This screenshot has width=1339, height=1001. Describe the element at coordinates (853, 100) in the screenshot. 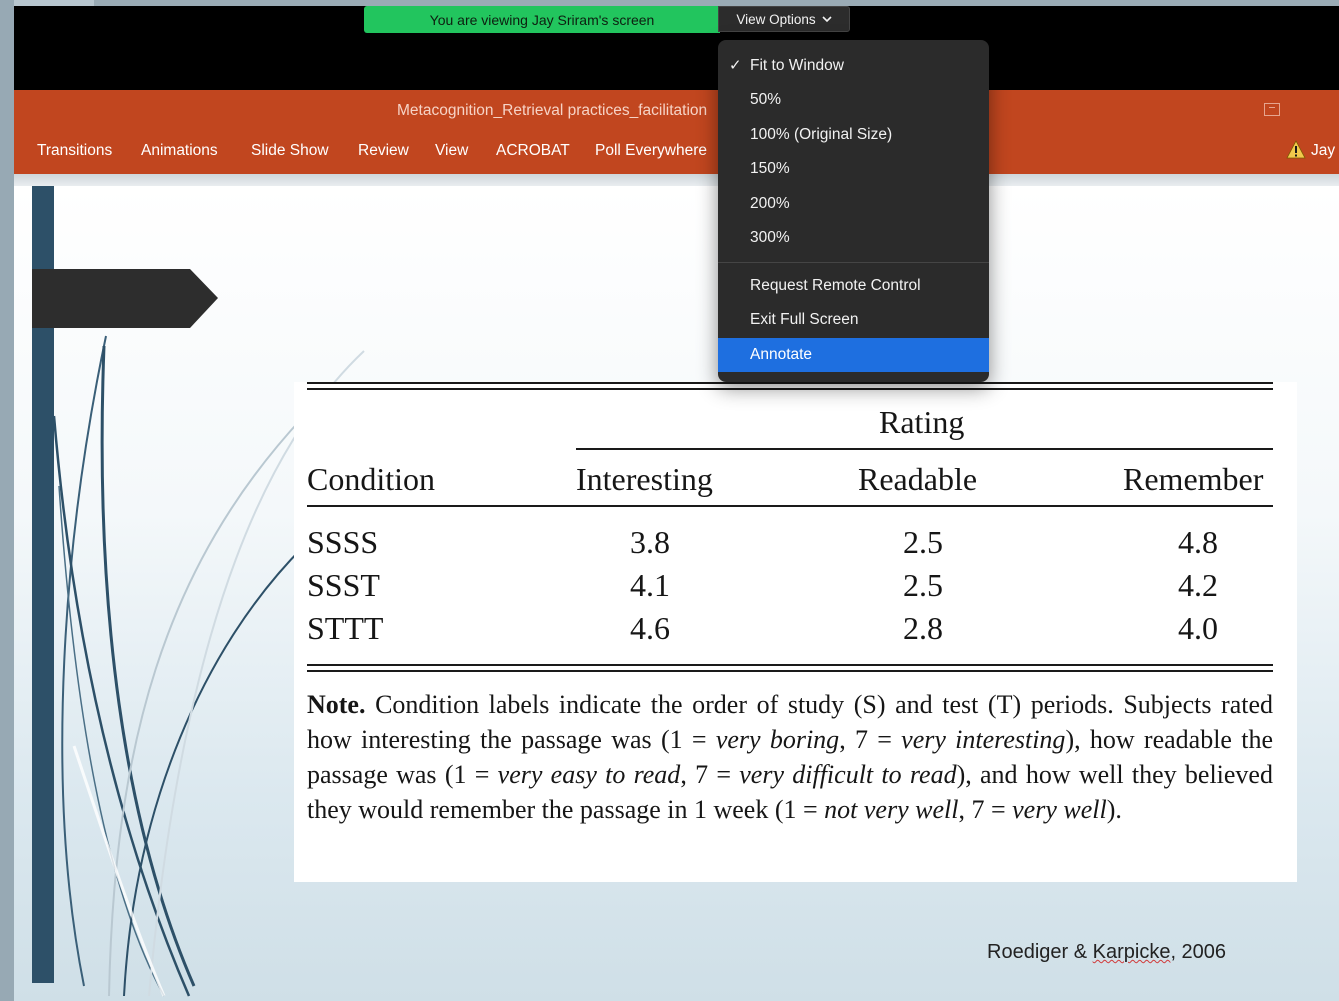

I see `menu-item-zoom-50: 50%` at that location.